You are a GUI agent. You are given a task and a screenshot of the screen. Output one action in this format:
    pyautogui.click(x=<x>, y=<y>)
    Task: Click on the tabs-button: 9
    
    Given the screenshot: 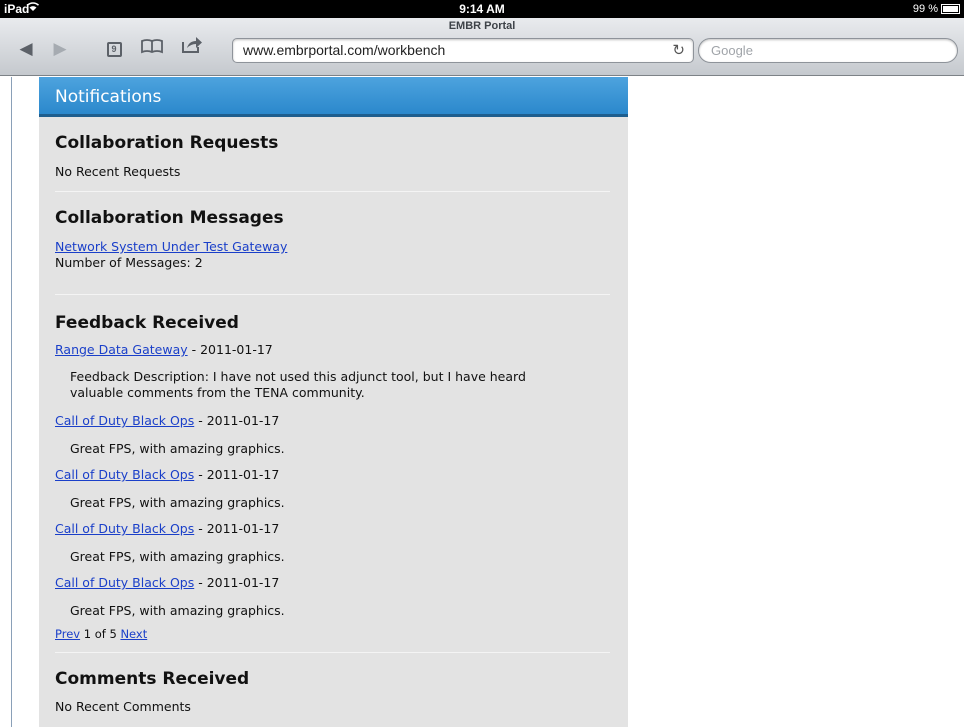 What is the action you would take?
    pyautogui.click(x=114, y=49)
    